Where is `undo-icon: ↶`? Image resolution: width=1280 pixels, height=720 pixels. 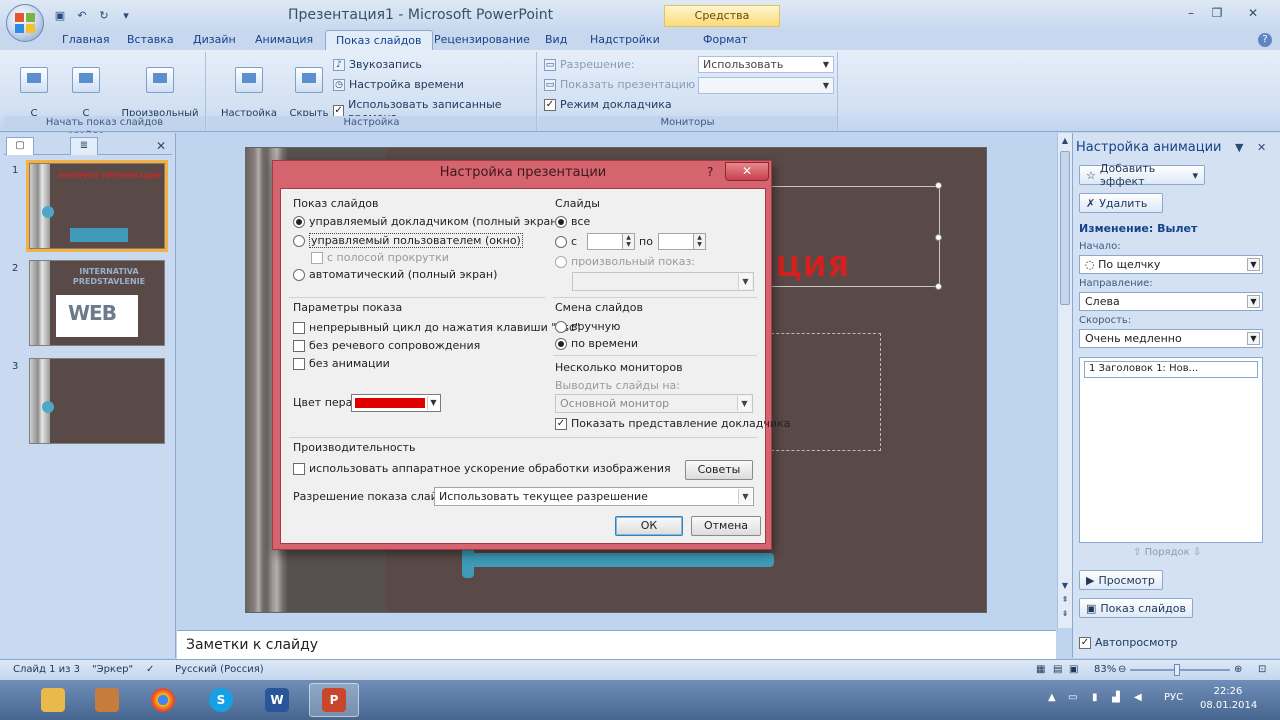 undo-icon: ↶ is located at coordinates (82, 15).